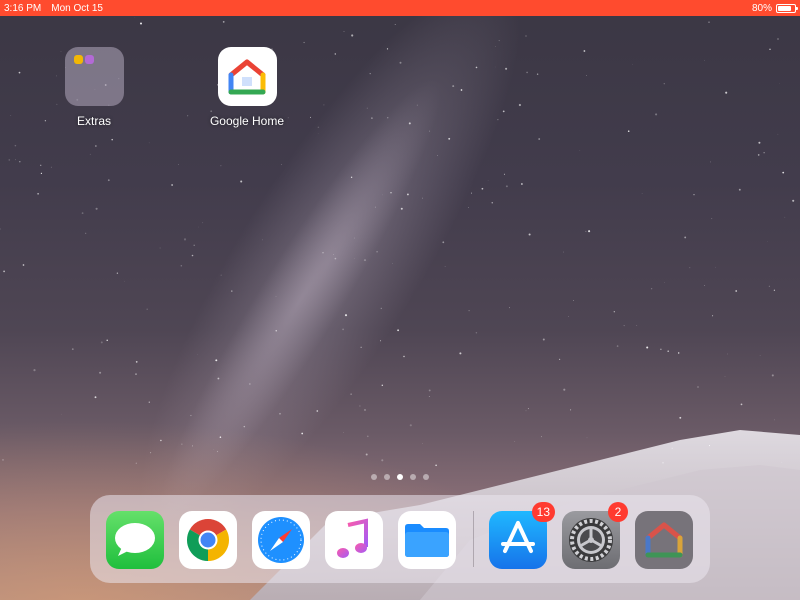 The height and width of the screenshot is (600, 800). I want to click on app-store-app: 13, so click(522, 535).